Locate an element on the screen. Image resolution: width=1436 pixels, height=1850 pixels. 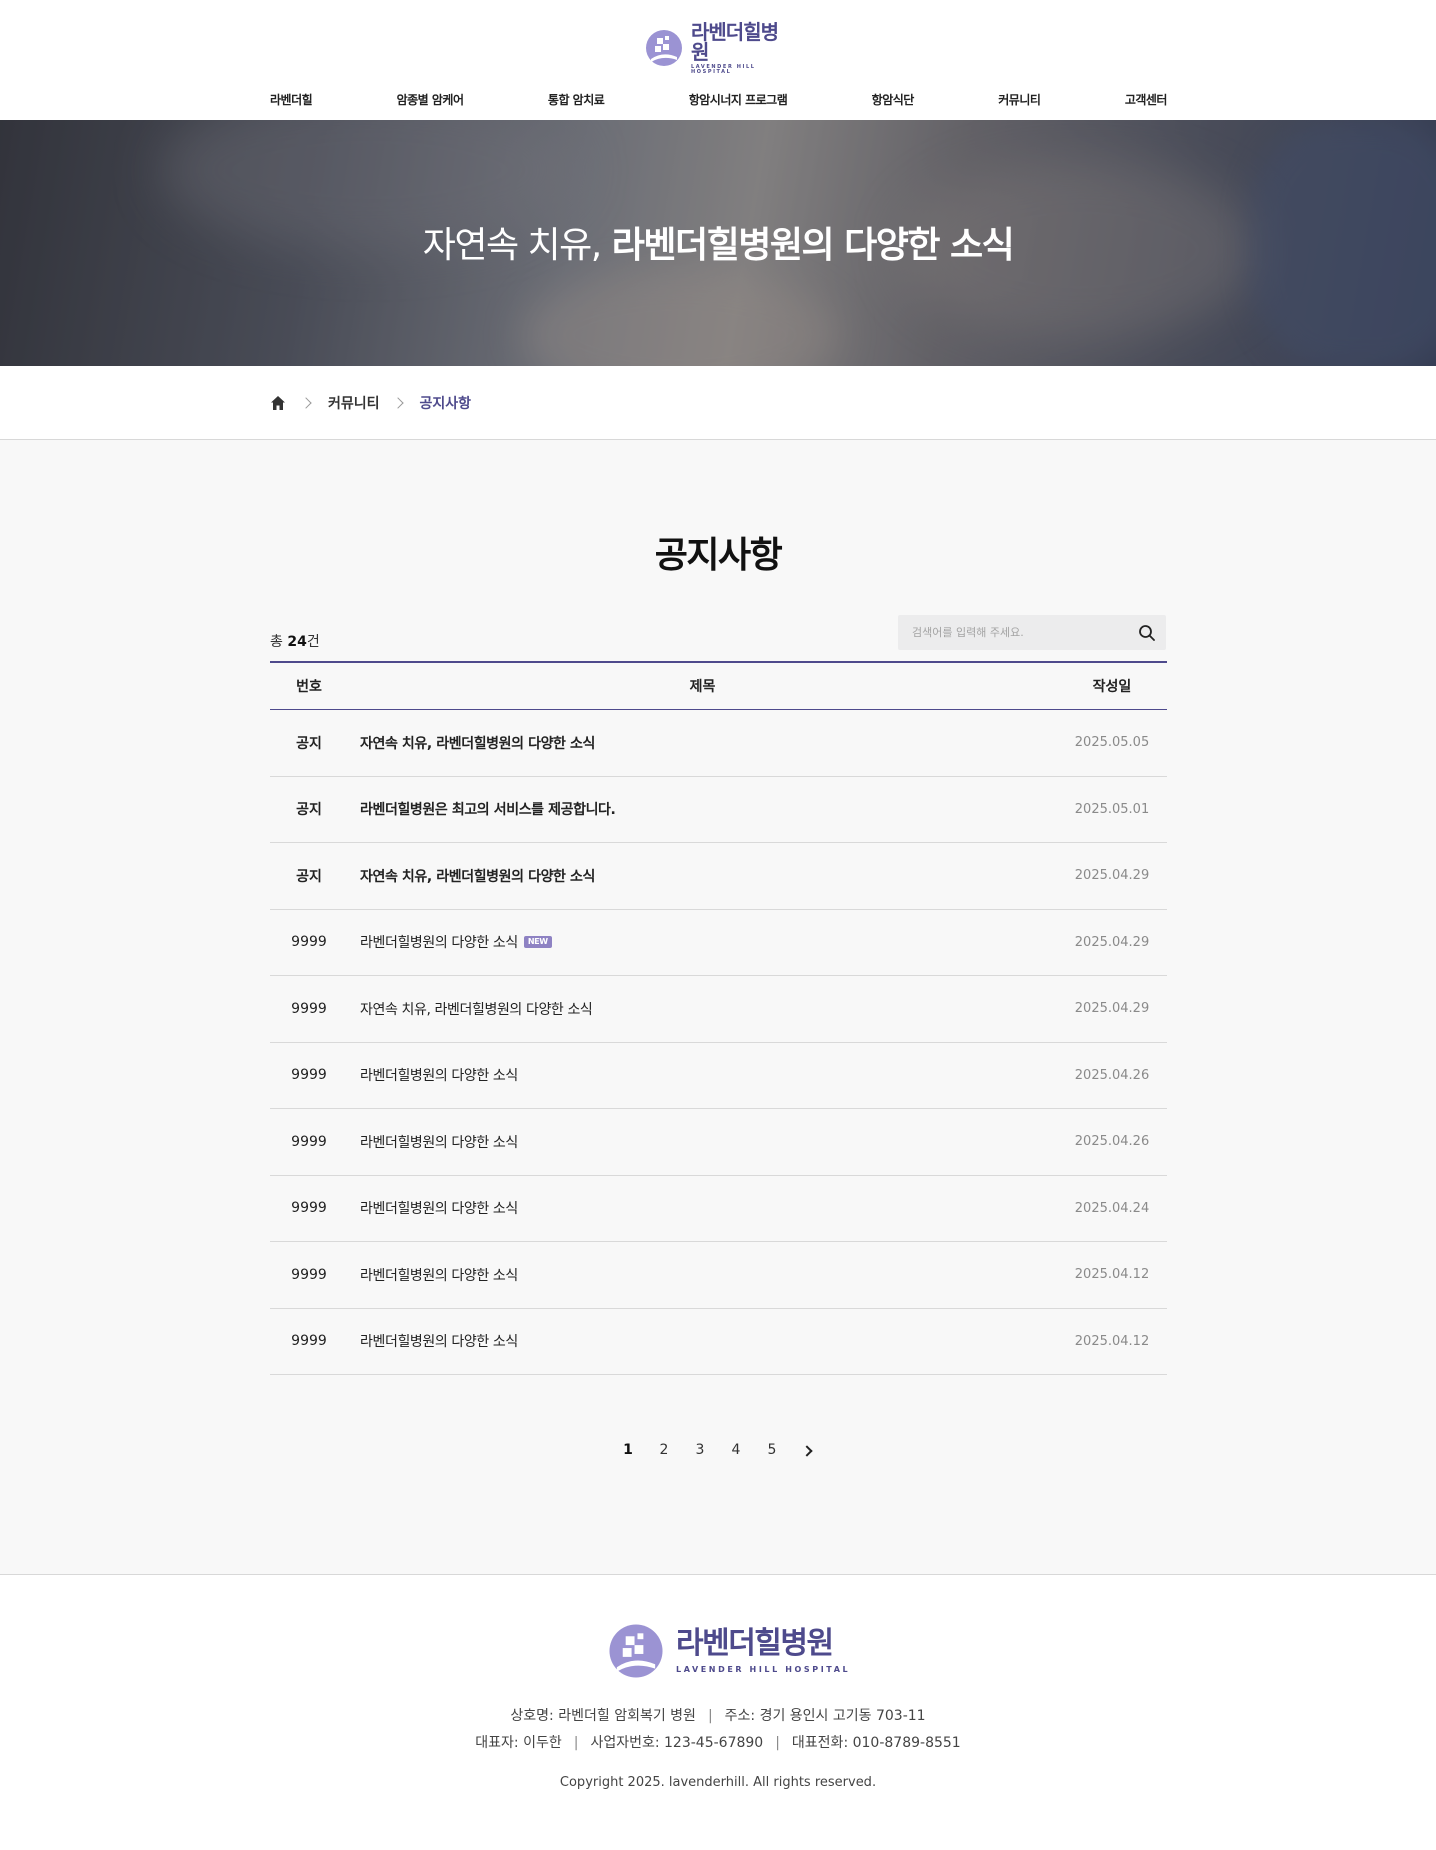
breadcrumb-community: 커뮤니티 is located at coordinates (354, 403).